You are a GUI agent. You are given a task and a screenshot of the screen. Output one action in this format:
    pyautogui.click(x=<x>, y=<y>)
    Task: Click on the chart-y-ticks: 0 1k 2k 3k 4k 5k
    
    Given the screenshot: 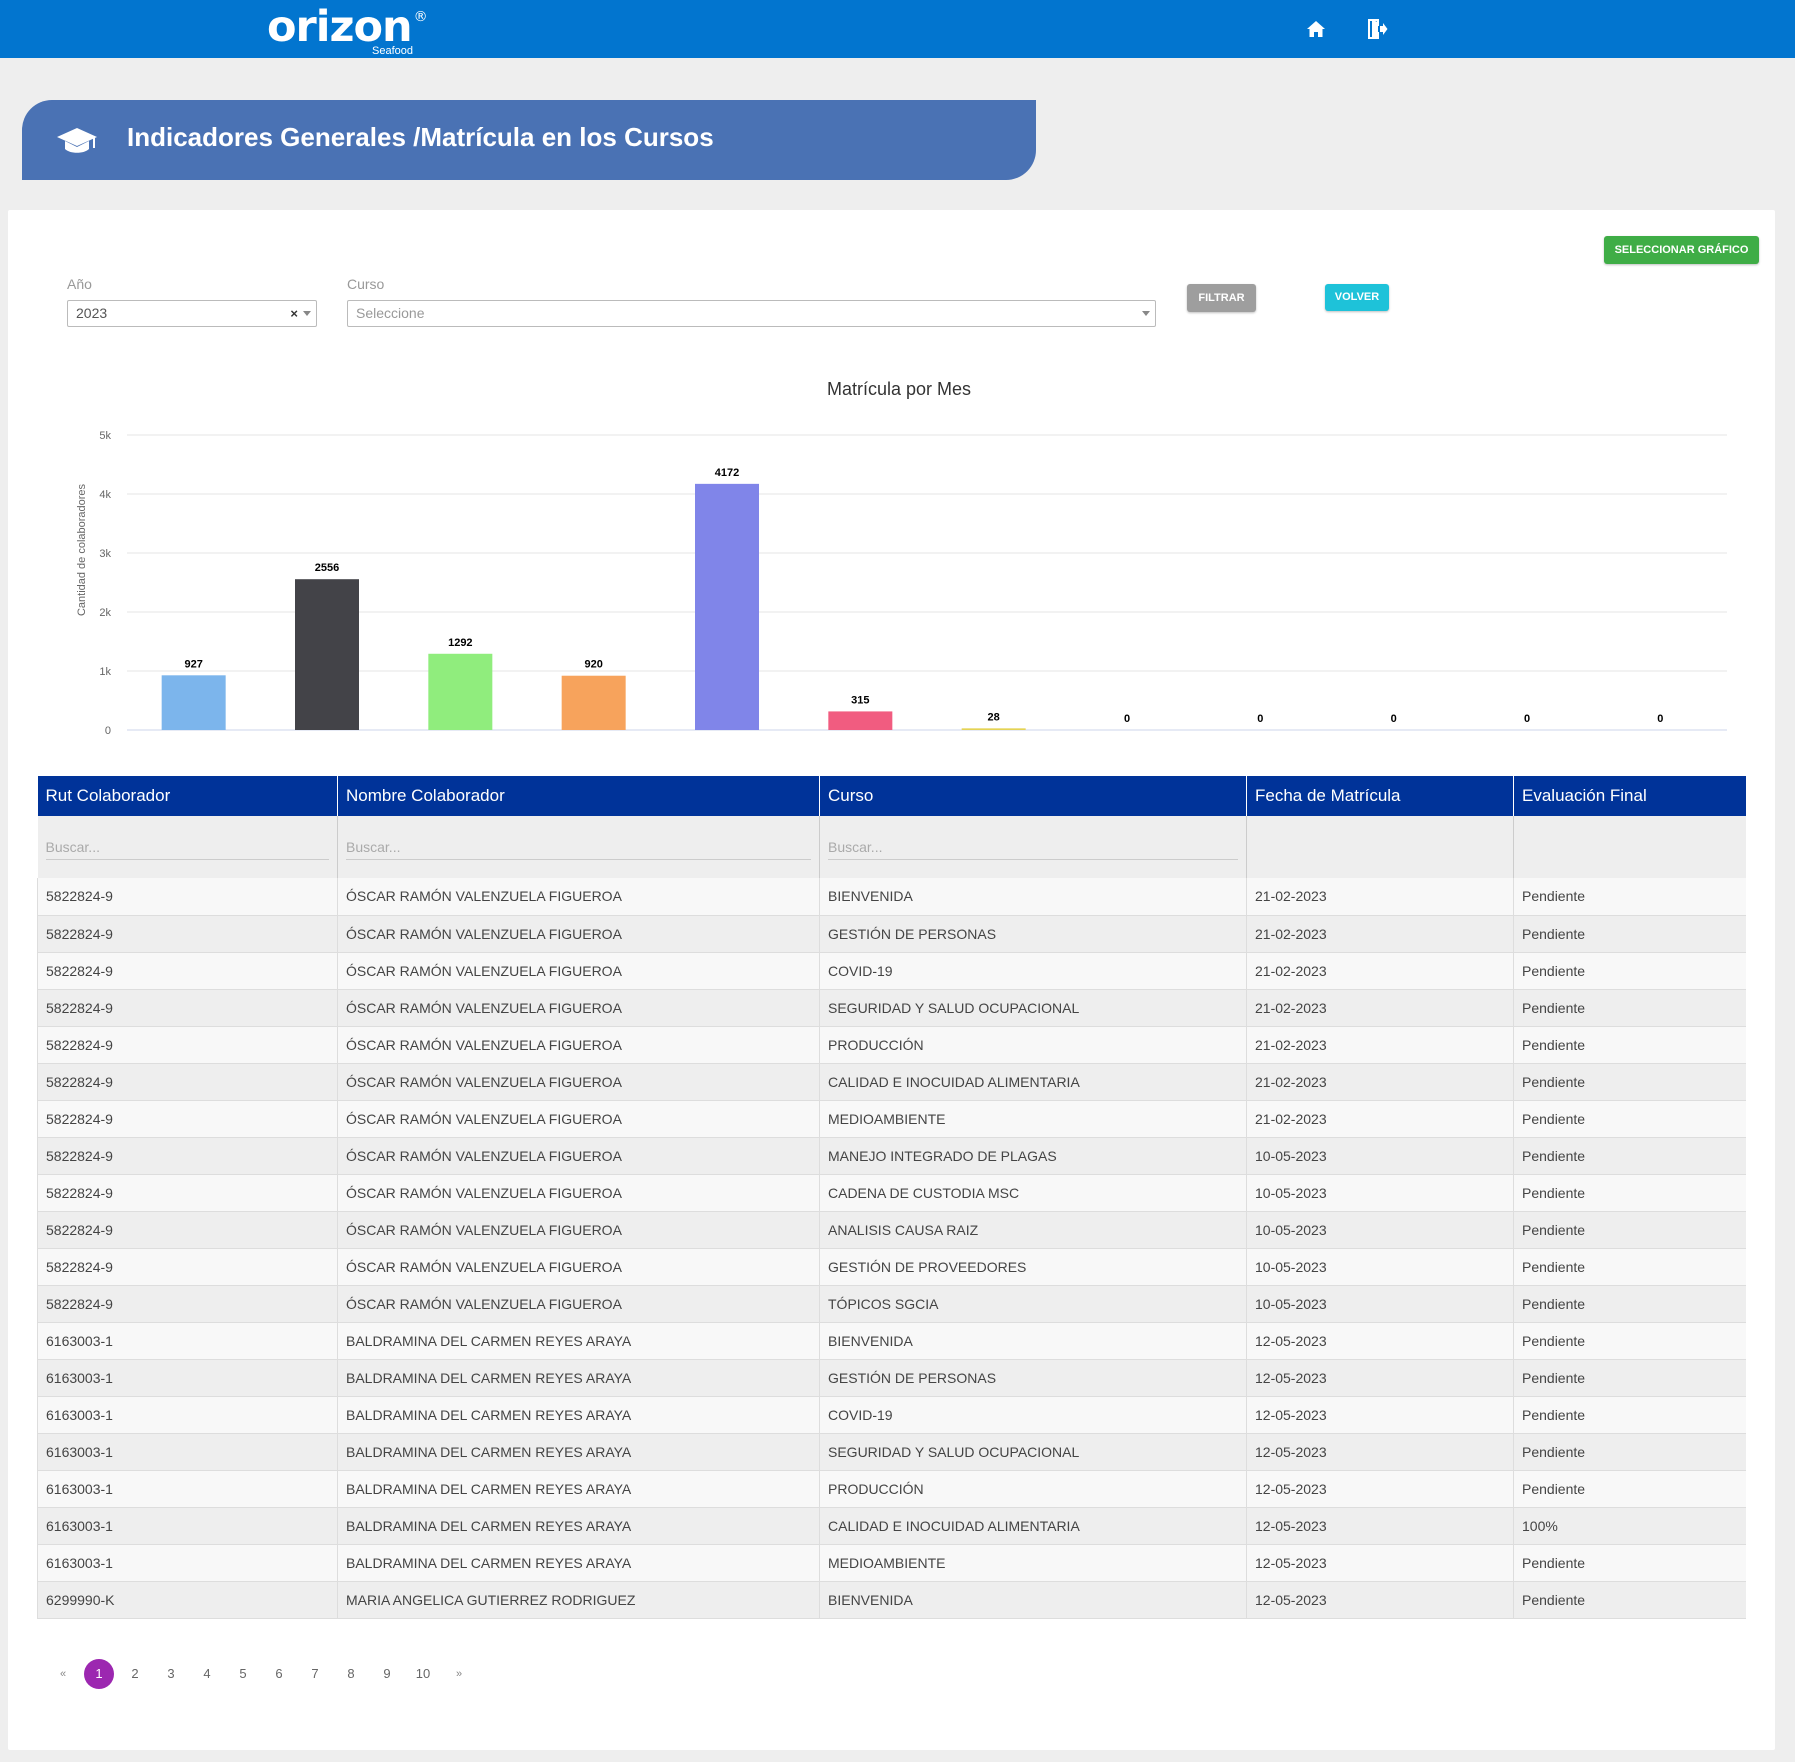 What is the action you would take?
    pyautogui.click(x=105, y=583)
    